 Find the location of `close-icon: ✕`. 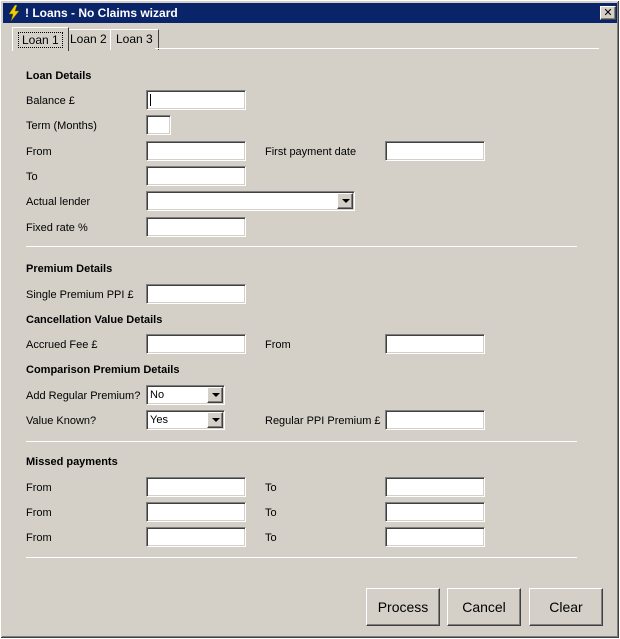

close-icon: ✕ is located at coordinates (608, 13).